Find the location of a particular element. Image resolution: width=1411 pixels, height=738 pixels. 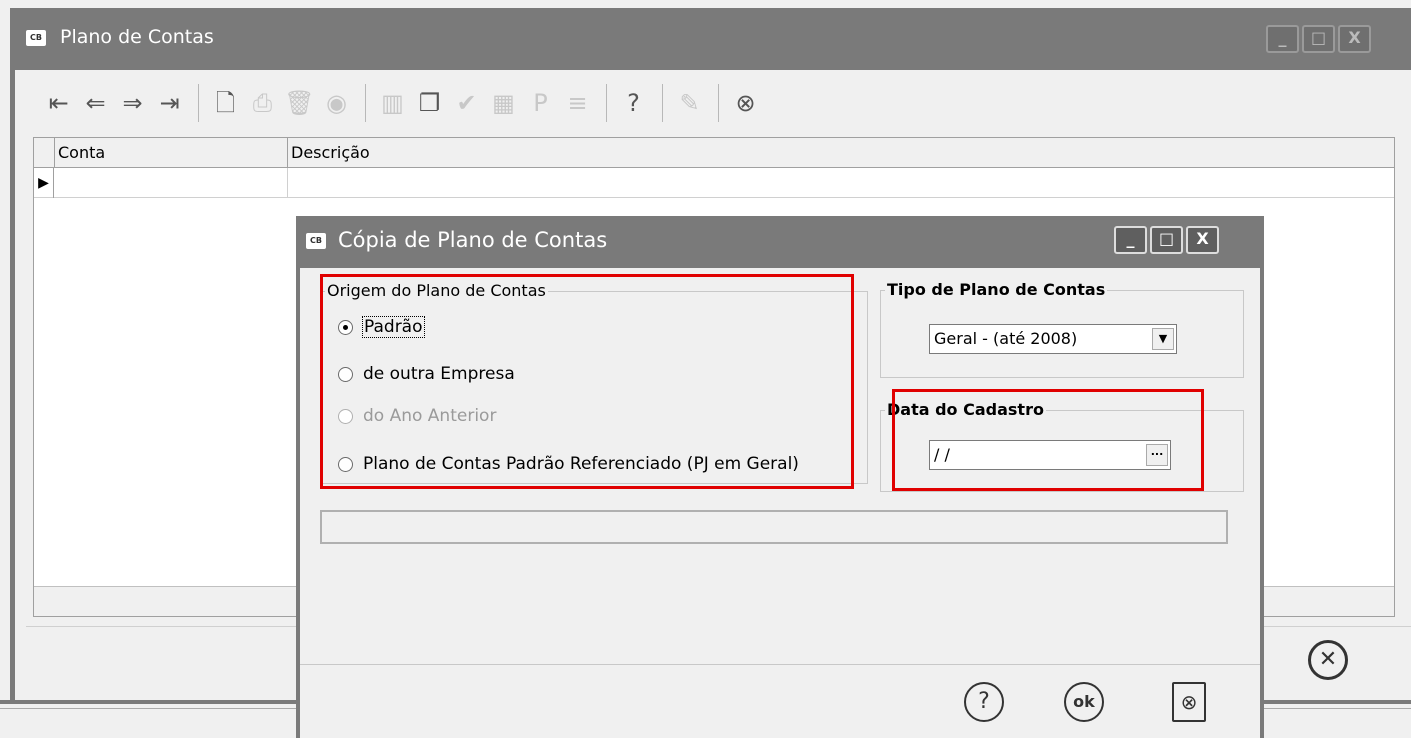

close-button: X is located at coordinates (1354, 39).